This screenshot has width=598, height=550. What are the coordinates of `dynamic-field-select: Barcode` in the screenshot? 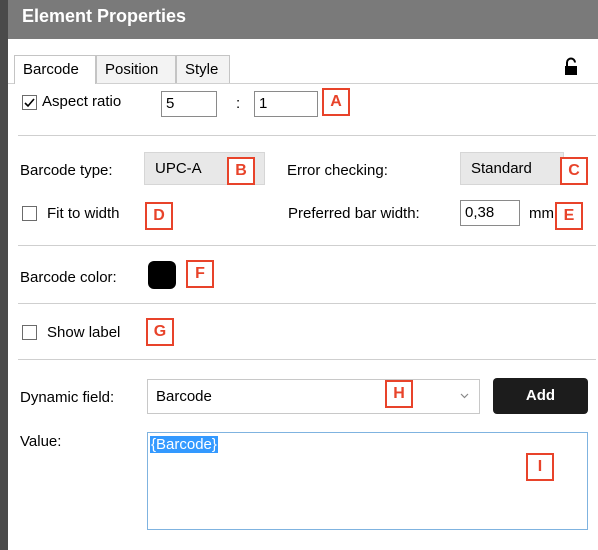 It's located at (313, 396).